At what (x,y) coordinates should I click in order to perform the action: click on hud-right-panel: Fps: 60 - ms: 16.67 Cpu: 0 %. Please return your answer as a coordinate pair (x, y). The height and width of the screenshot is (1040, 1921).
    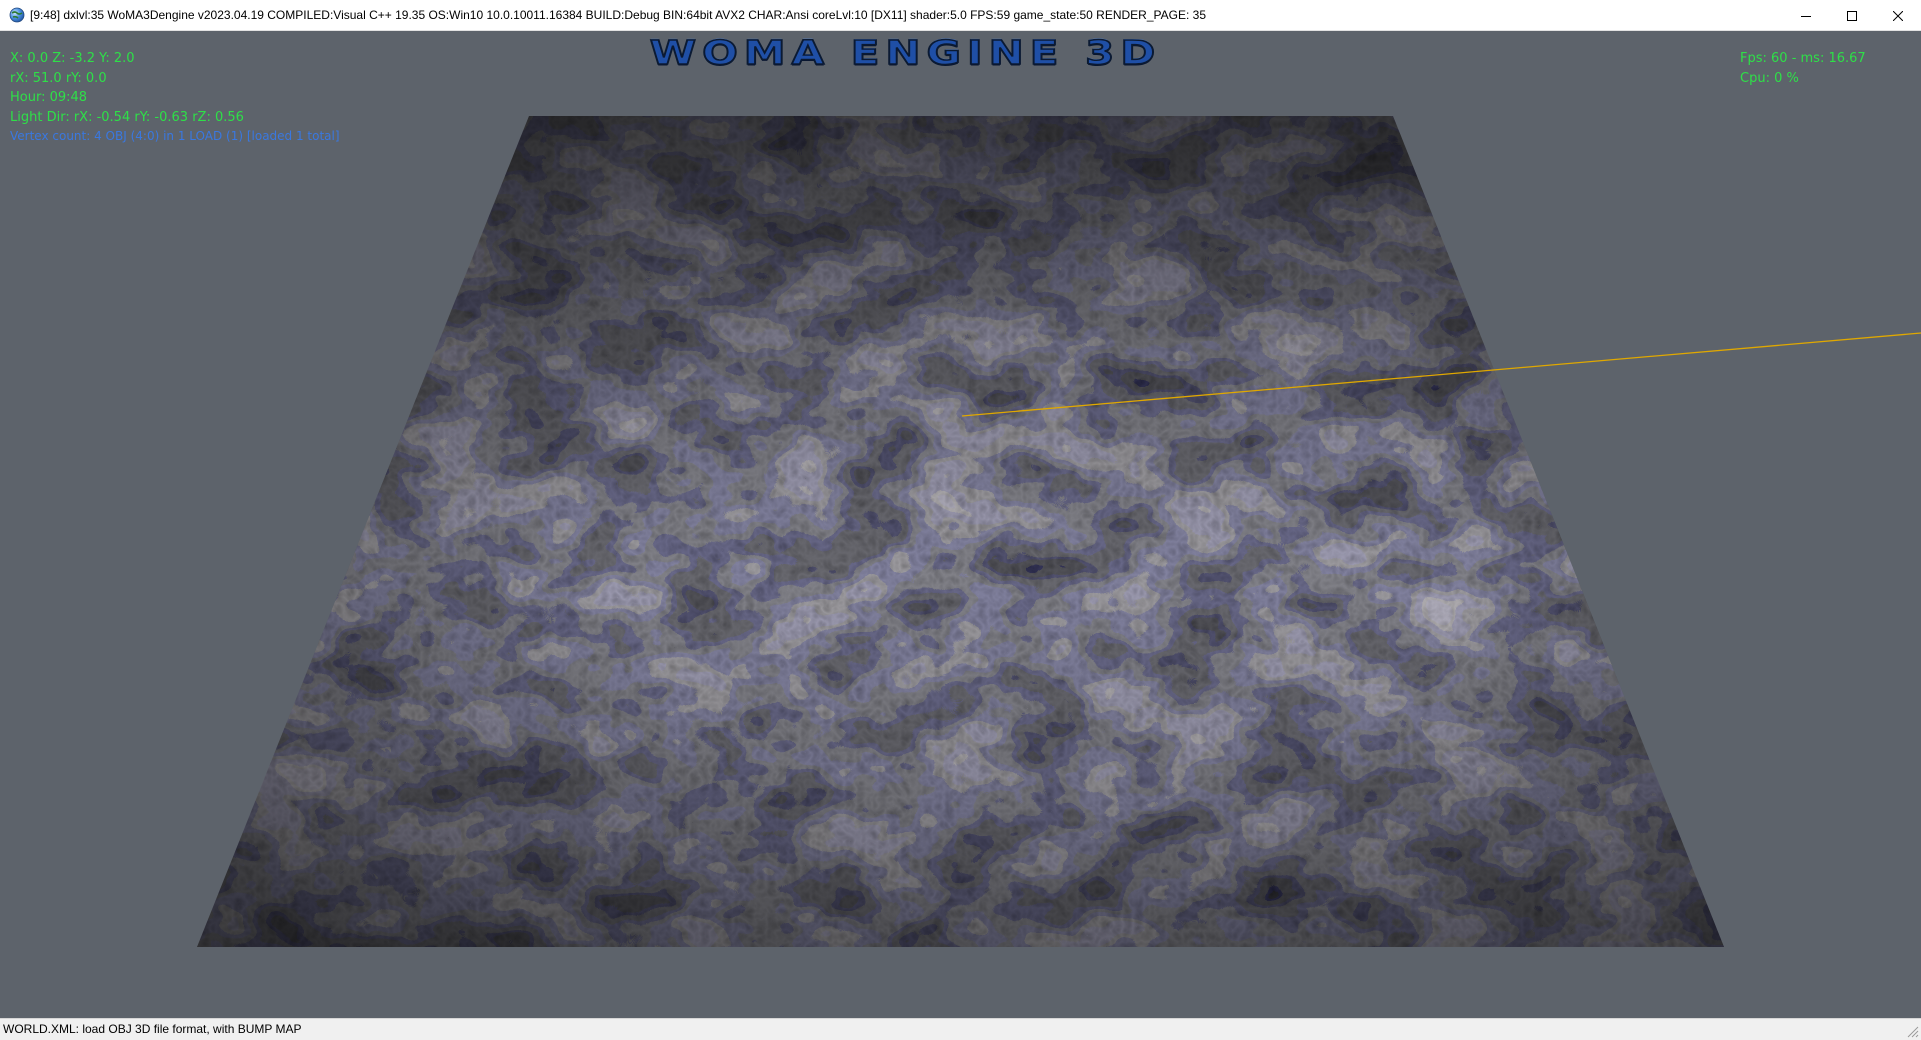
    Looking at the image, I should click on (1803, 68).